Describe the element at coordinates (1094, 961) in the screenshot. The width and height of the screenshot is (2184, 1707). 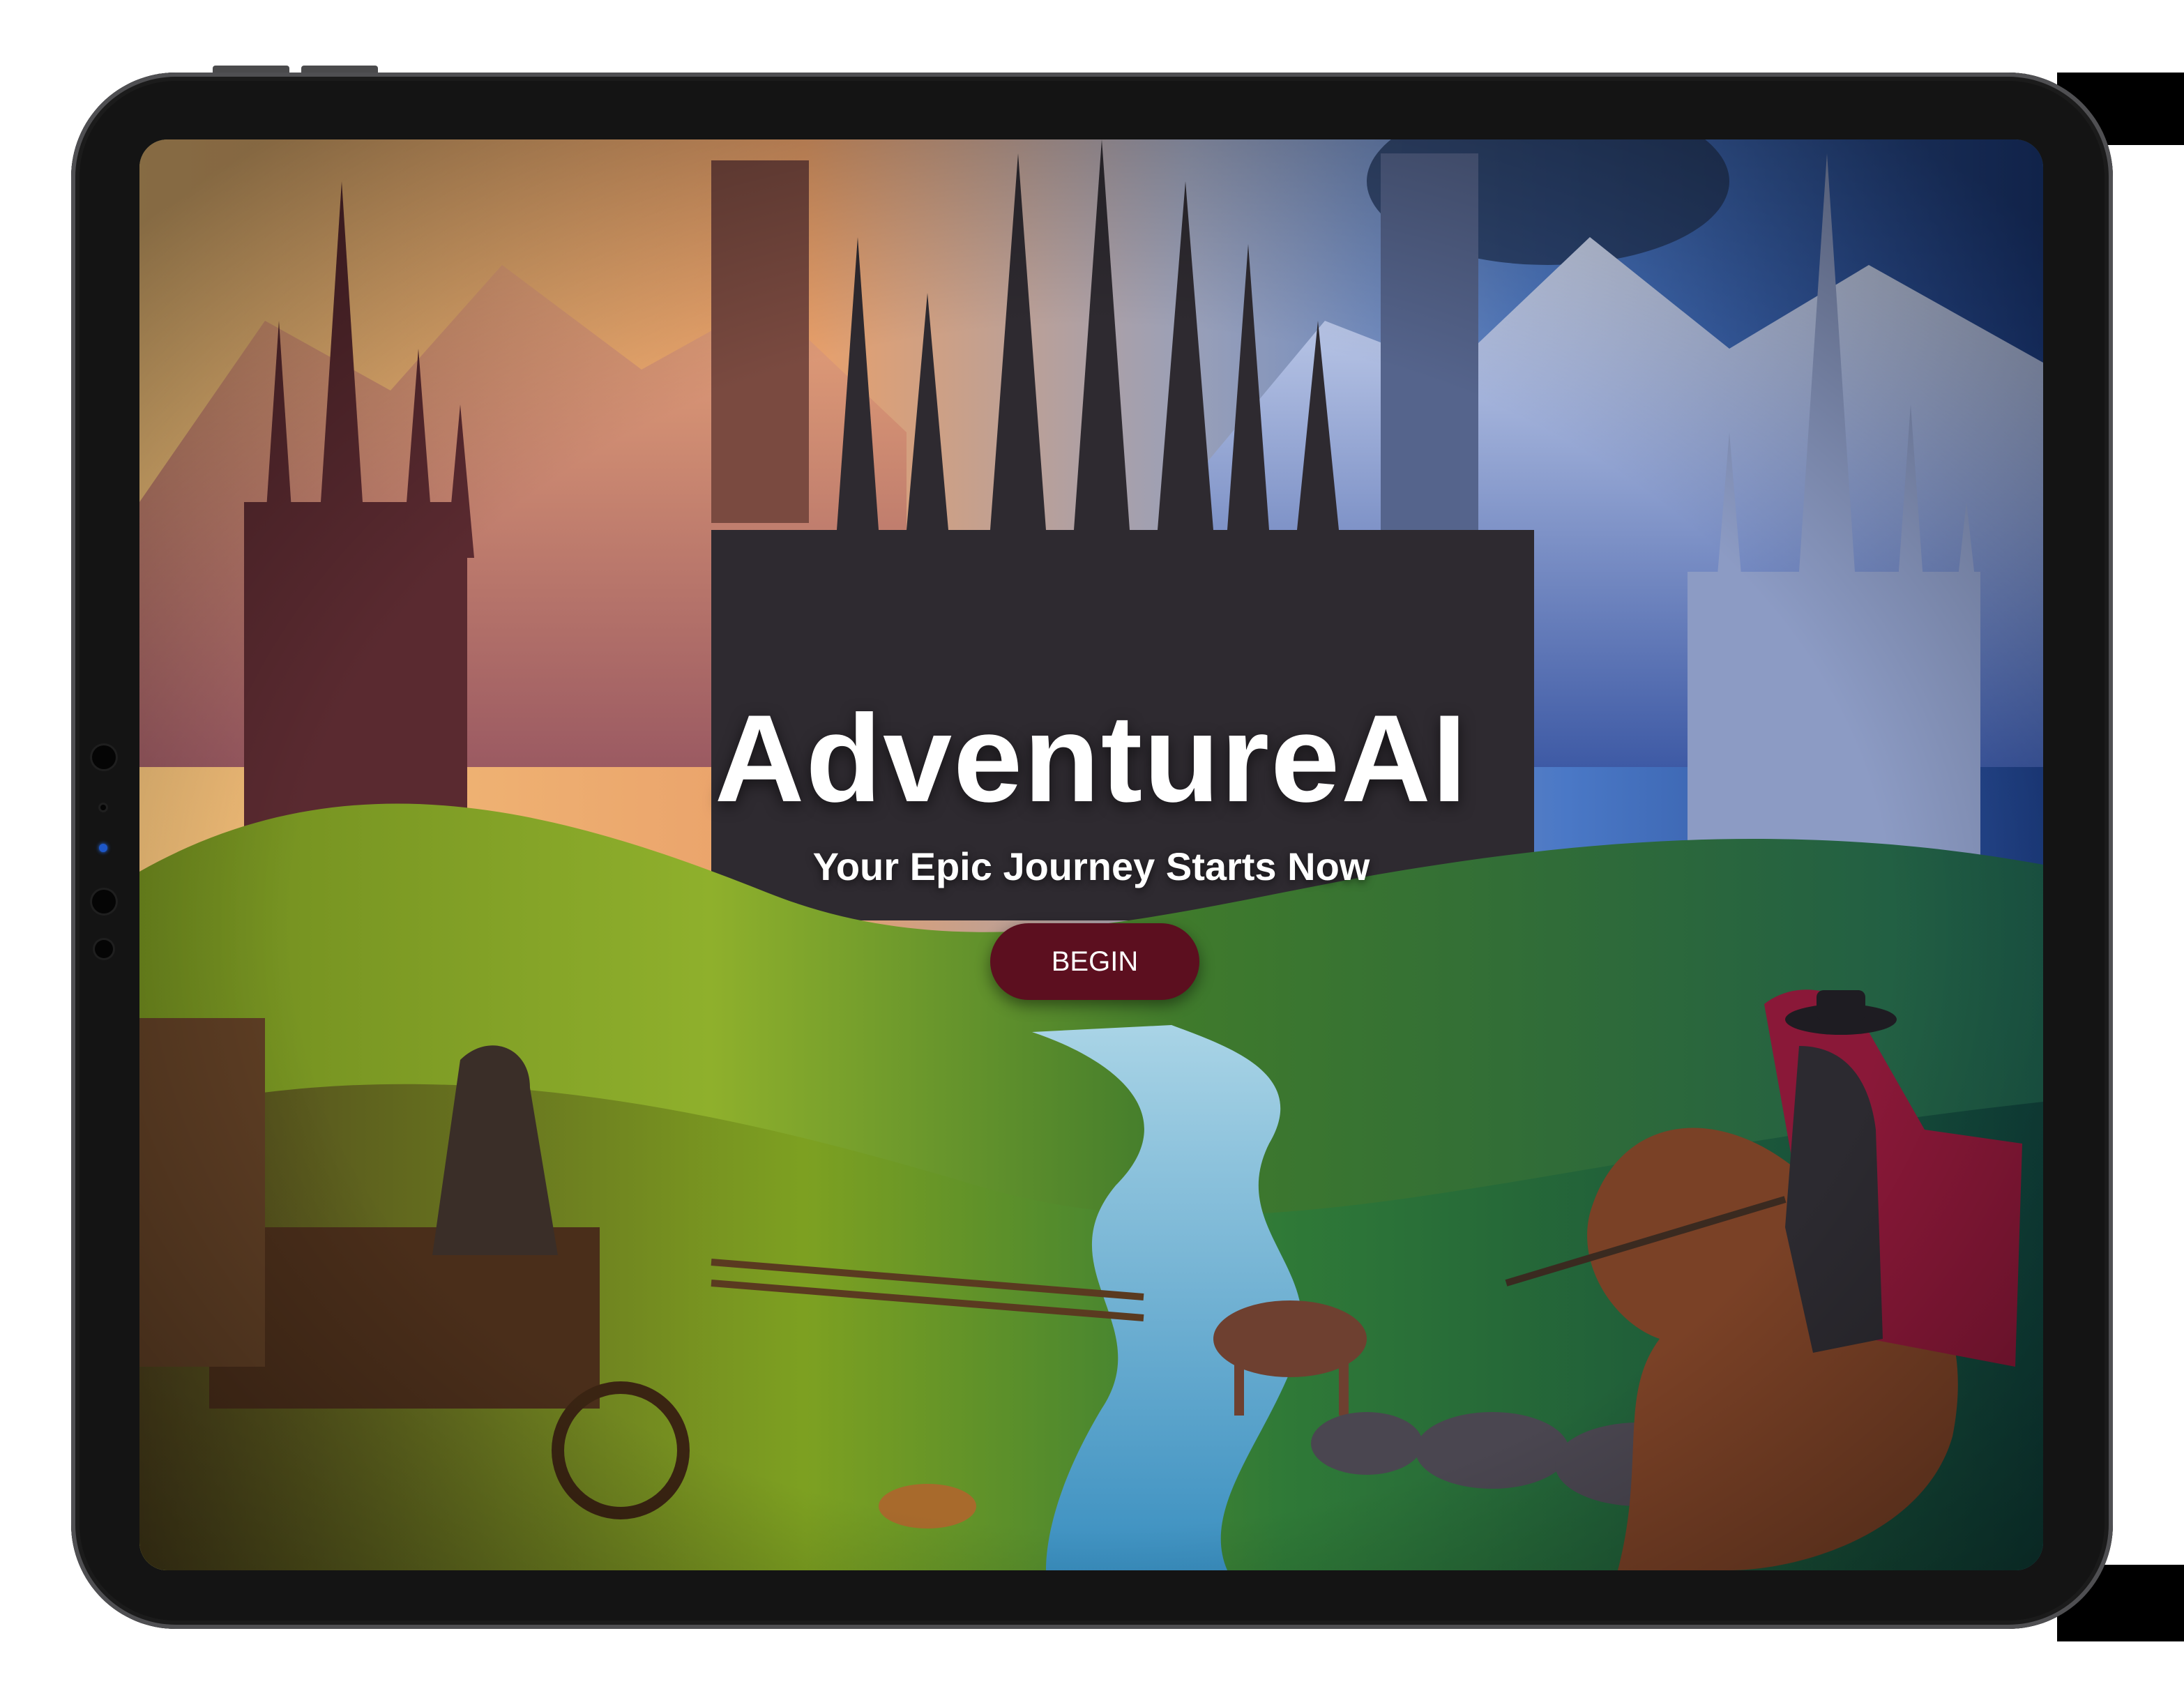
I see `begin-button: BEGIN` at that location.